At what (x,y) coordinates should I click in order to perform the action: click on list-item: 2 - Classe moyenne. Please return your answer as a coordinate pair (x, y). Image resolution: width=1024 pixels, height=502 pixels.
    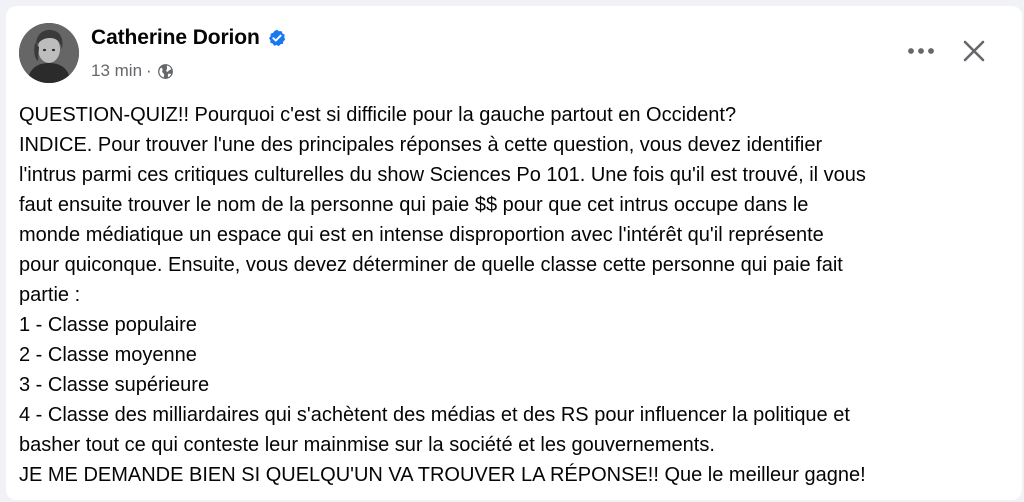
    Looking at the image, I should click on (108, 355).